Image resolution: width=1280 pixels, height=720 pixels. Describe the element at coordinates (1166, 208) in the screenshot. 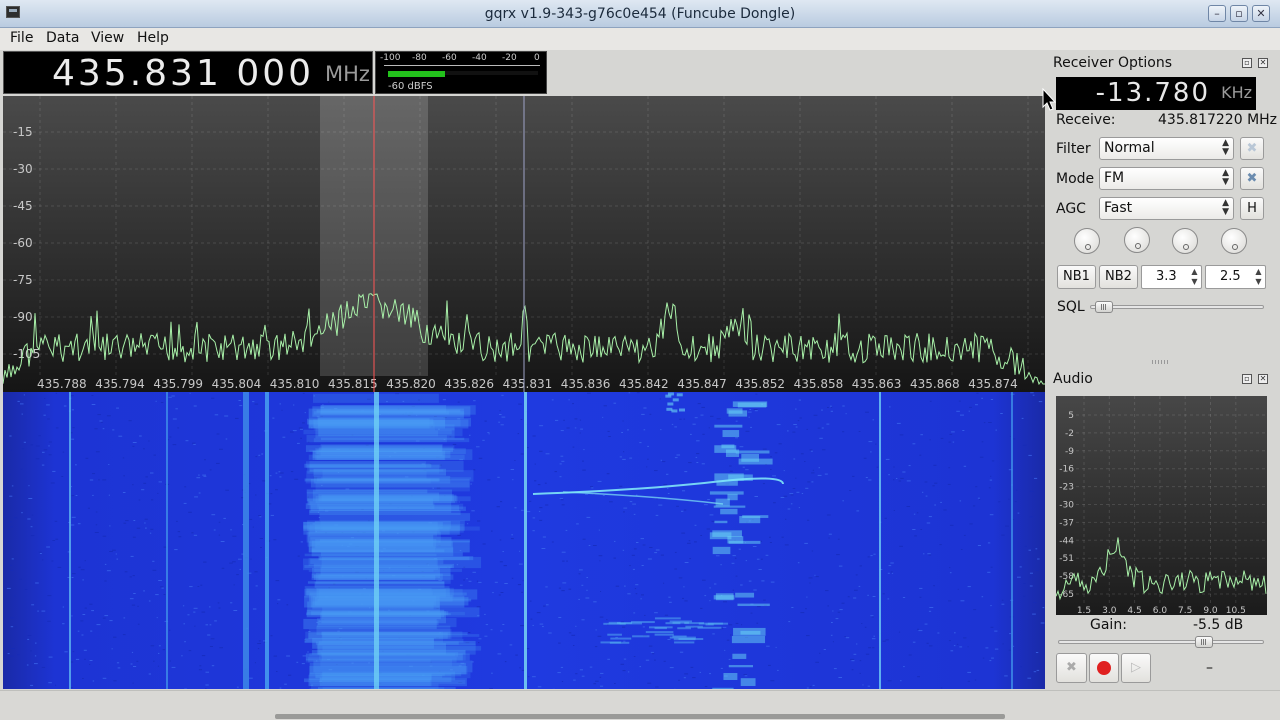

I see `agc-select: Fast ▲ ▼` at that location.